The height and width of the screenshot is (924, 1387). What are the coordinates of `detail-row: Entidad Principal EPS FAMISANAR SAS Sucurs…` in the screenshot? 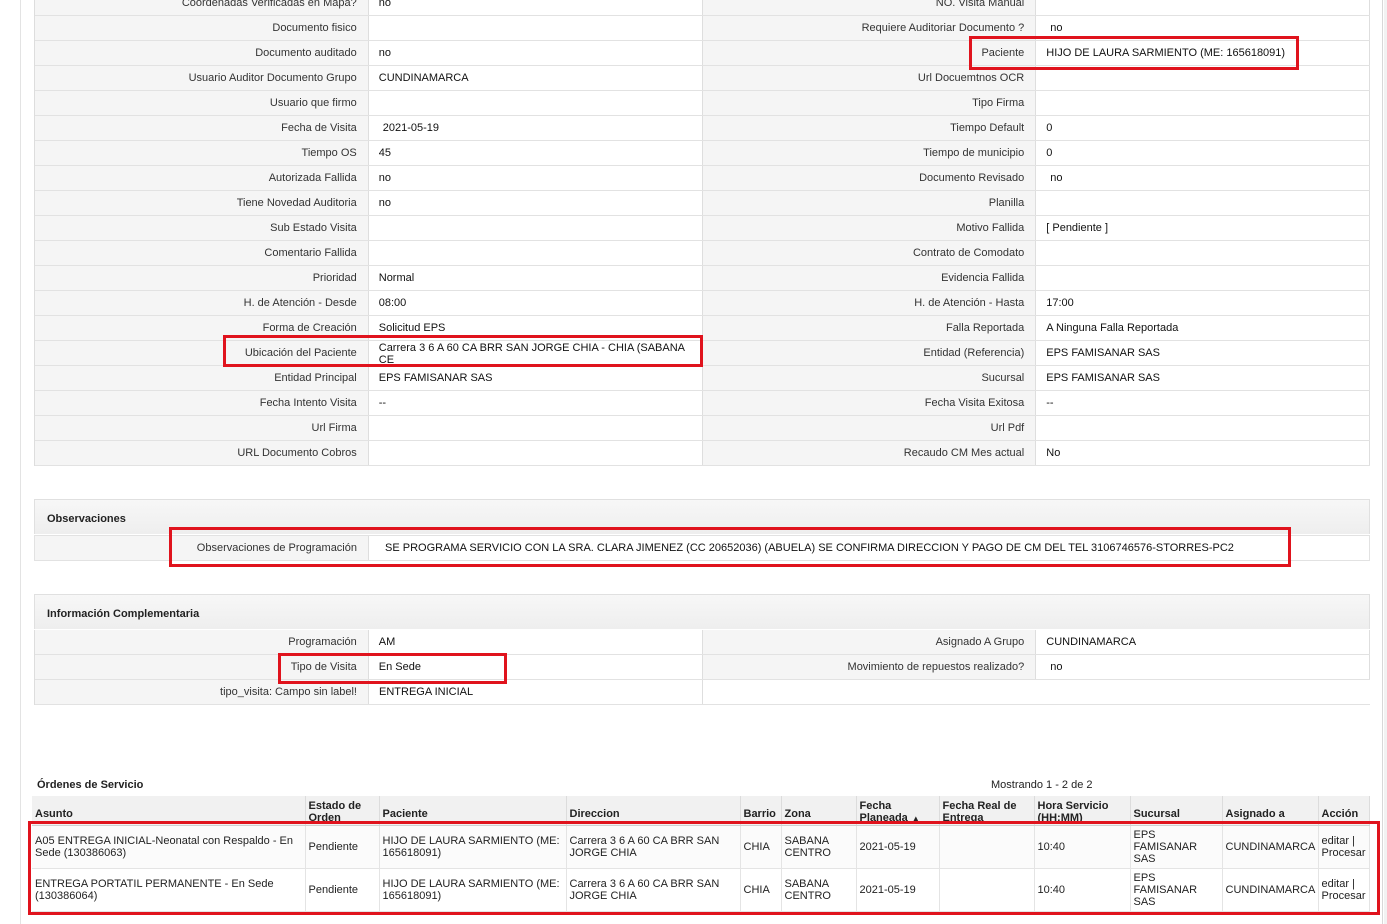 It's located at (702, 378).